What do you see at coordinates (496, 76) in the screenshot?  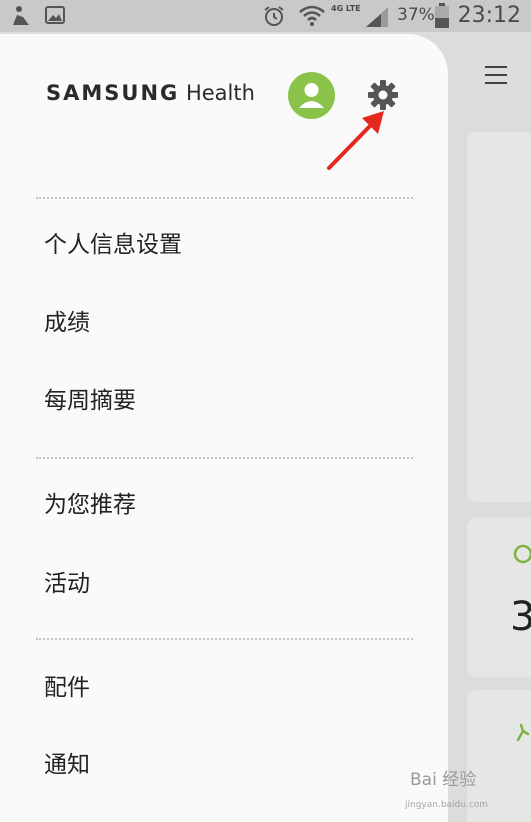 I see `menu-icon` at bounding box center [496, 76].